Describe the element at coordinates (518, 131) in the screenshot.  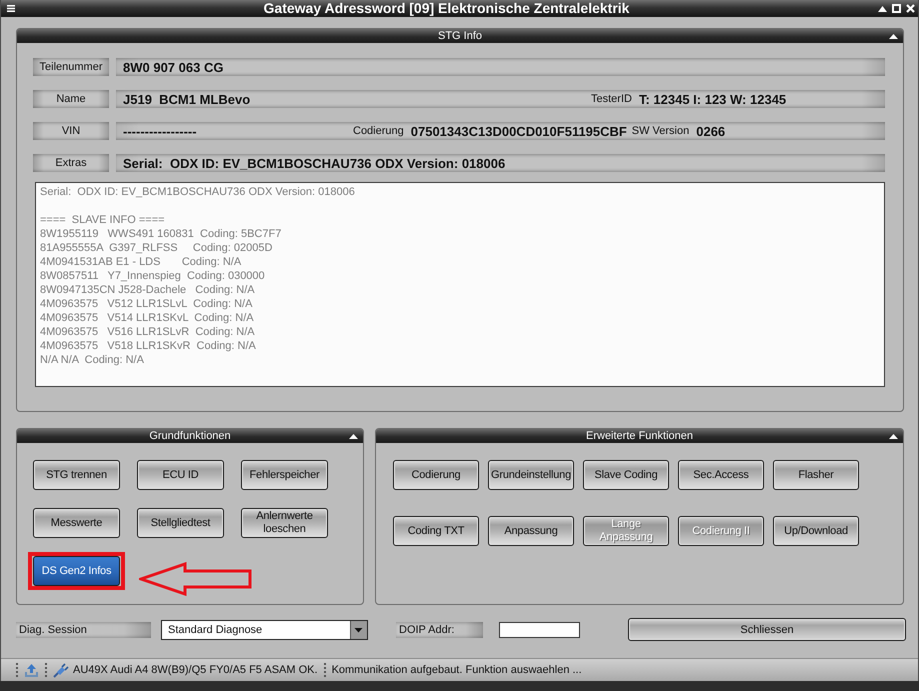
I see `field-value: 07501343C13D00CD010F51195CBF` at that location.